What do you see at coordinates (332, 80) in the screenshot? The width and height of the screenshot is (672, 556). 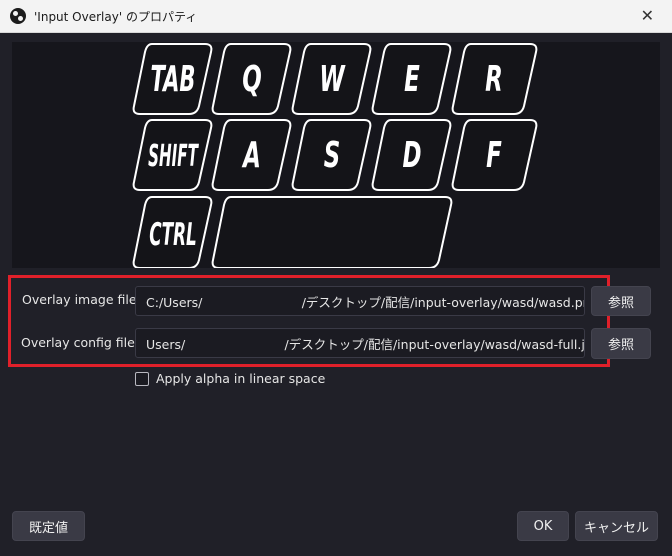 I see `key-w-label: W` at bounding box center [332, 80].